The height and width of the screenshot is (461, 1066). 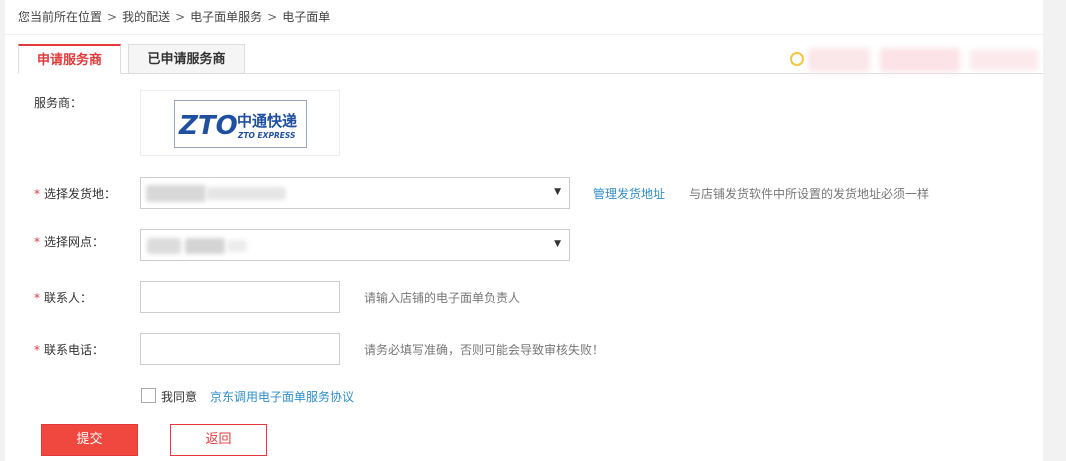 What do you see at coordinates (174, 16) in the screenshot?
I see `breadcrumb: 您当前所在位置 > 我的配送 > 电子面单服务 > 电子面单` at bounding box center [174, 16].